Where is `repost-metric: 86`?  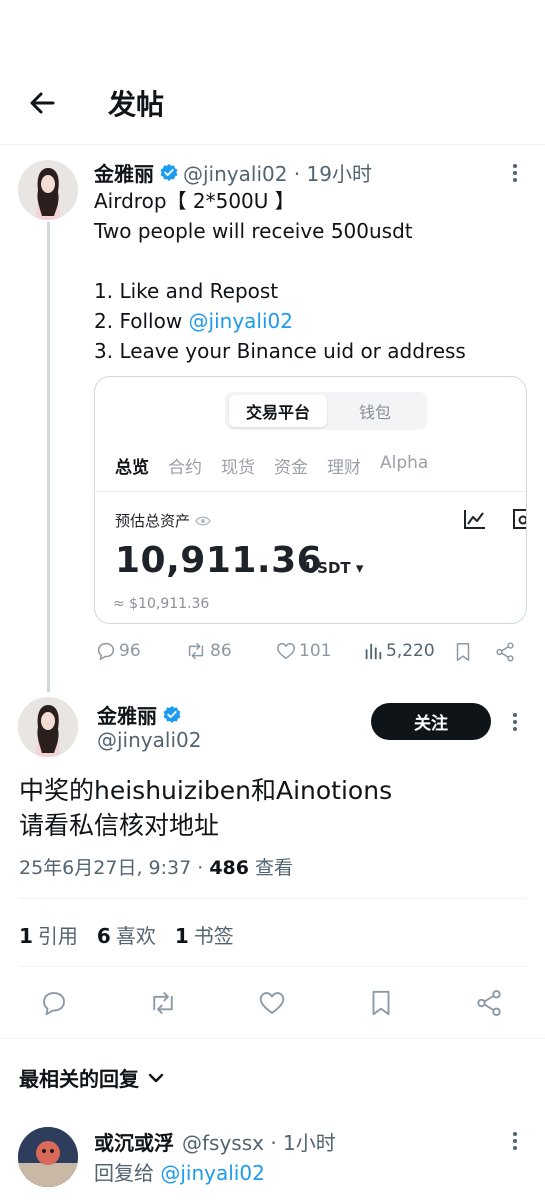
repost-metric: 86 is located at coordinates (208, 651).